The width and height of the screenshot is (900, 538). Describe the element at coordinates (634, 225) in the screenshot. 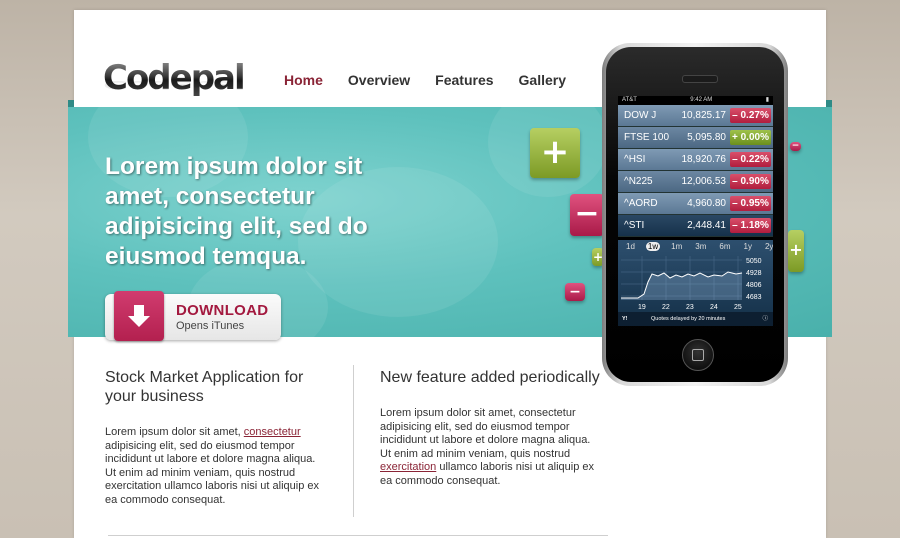

I see `stock-symbol: ^STI` at that location.